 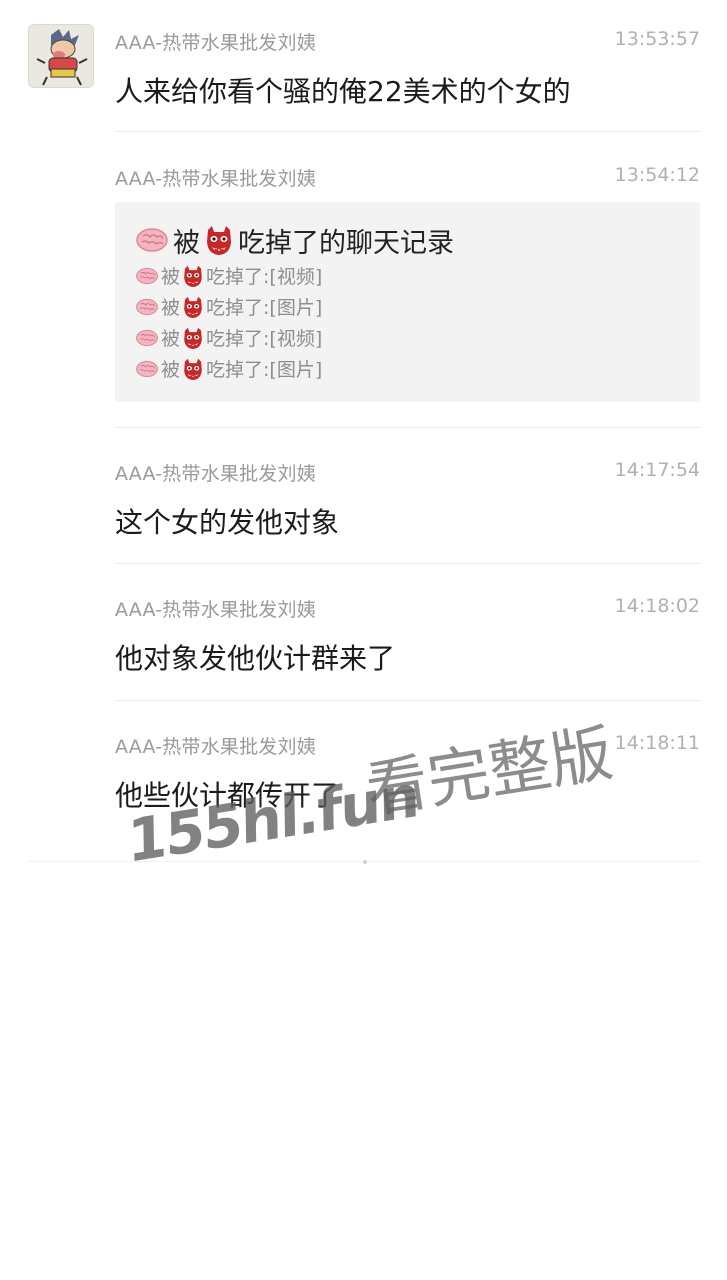 I want to click on message-time: 14:18:11, so click(x=657, y=743).